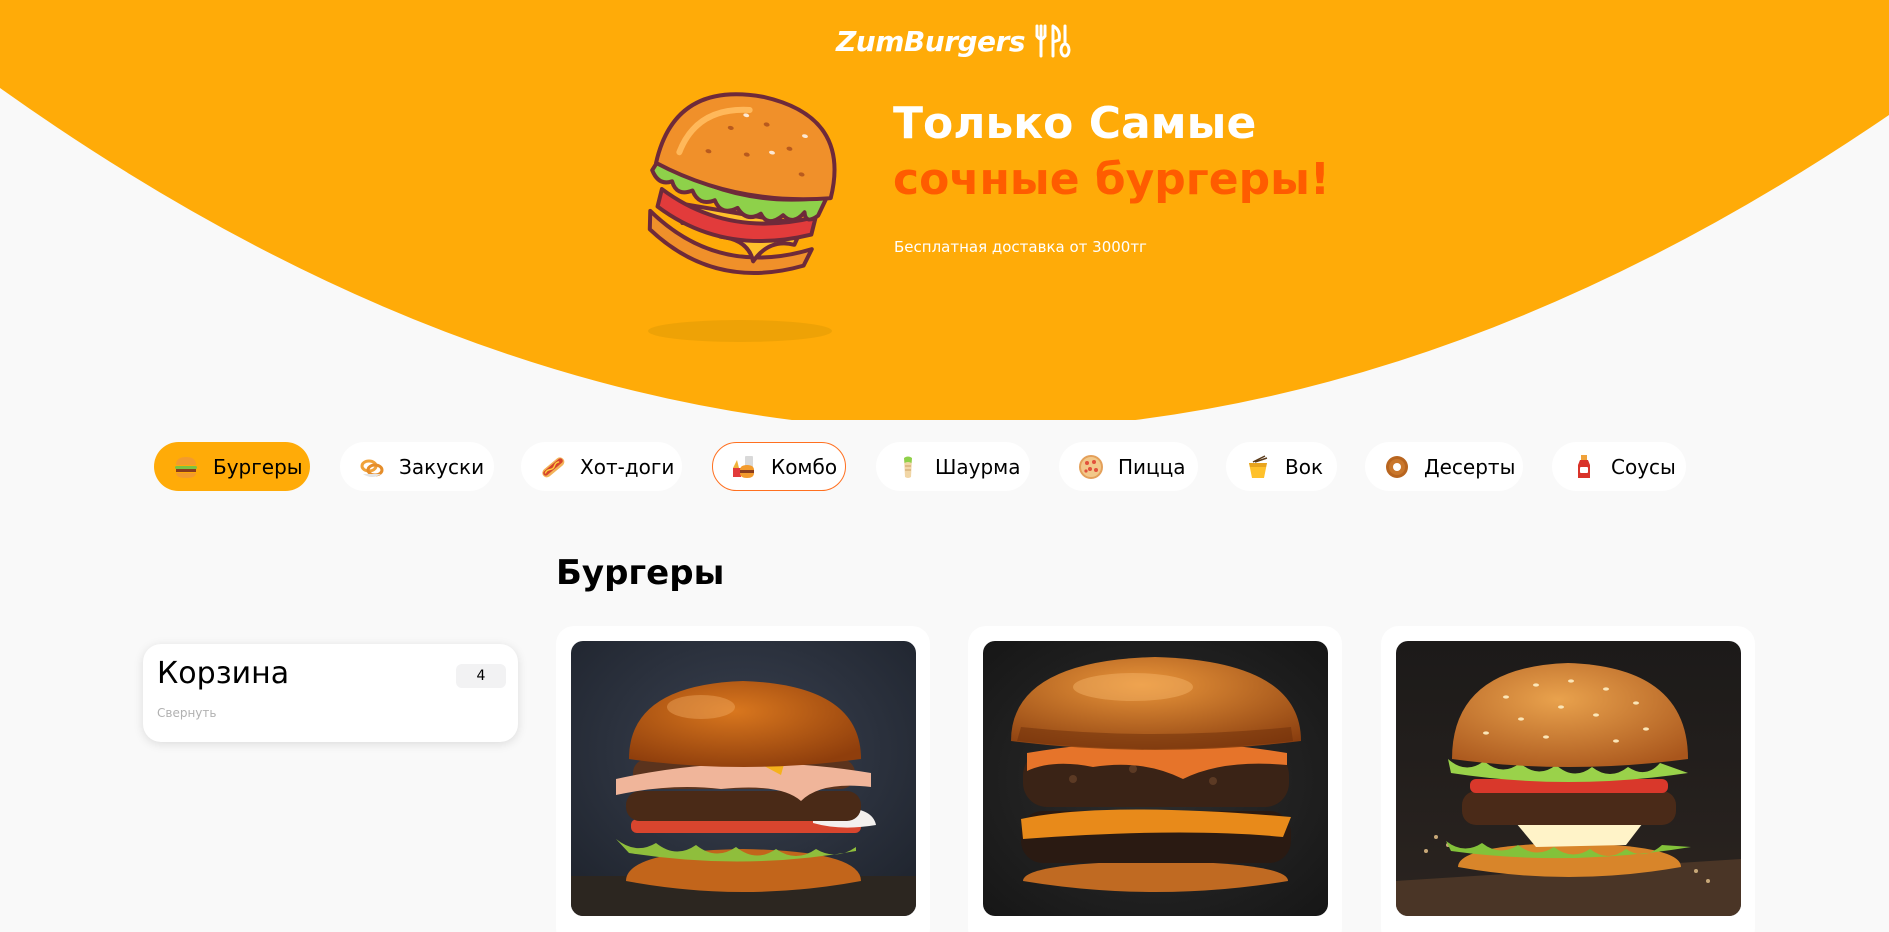  I want to click on category-pizza: Пицца, so click(1128, 466).